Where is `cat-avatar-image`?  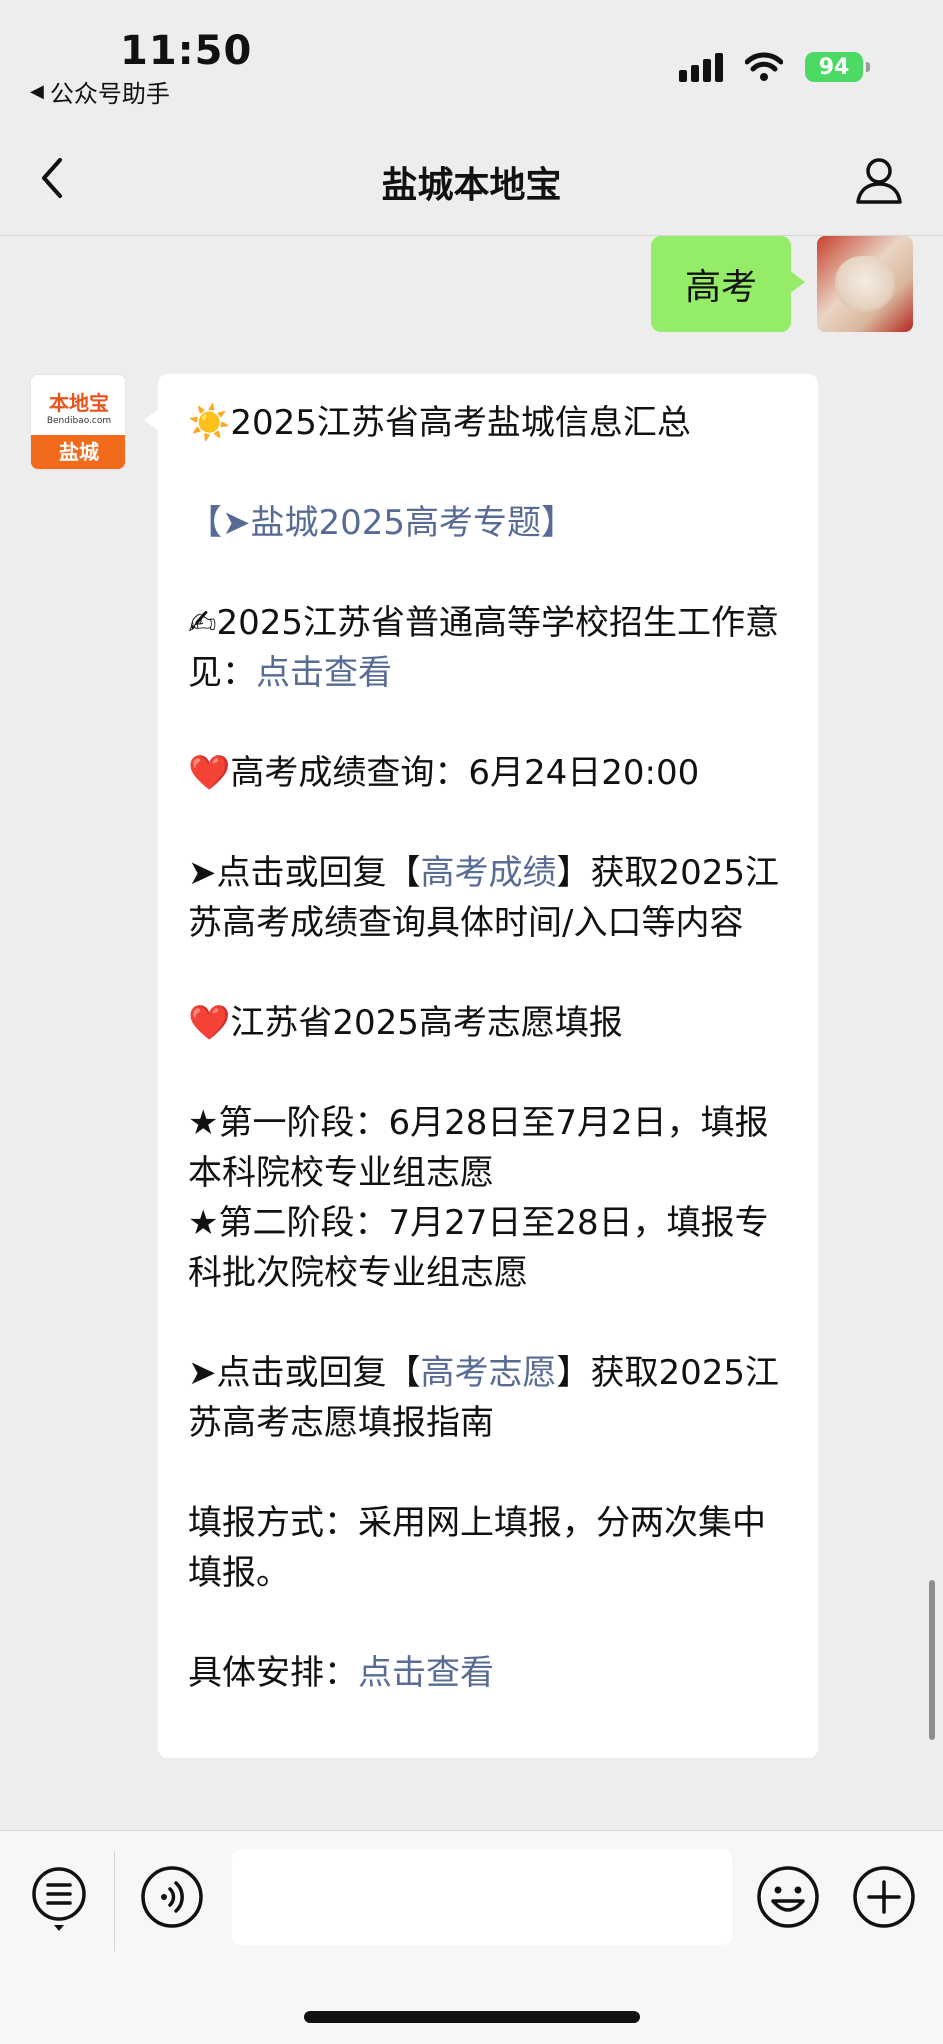 cat-avatar-image is located at coordinates (865, 284).